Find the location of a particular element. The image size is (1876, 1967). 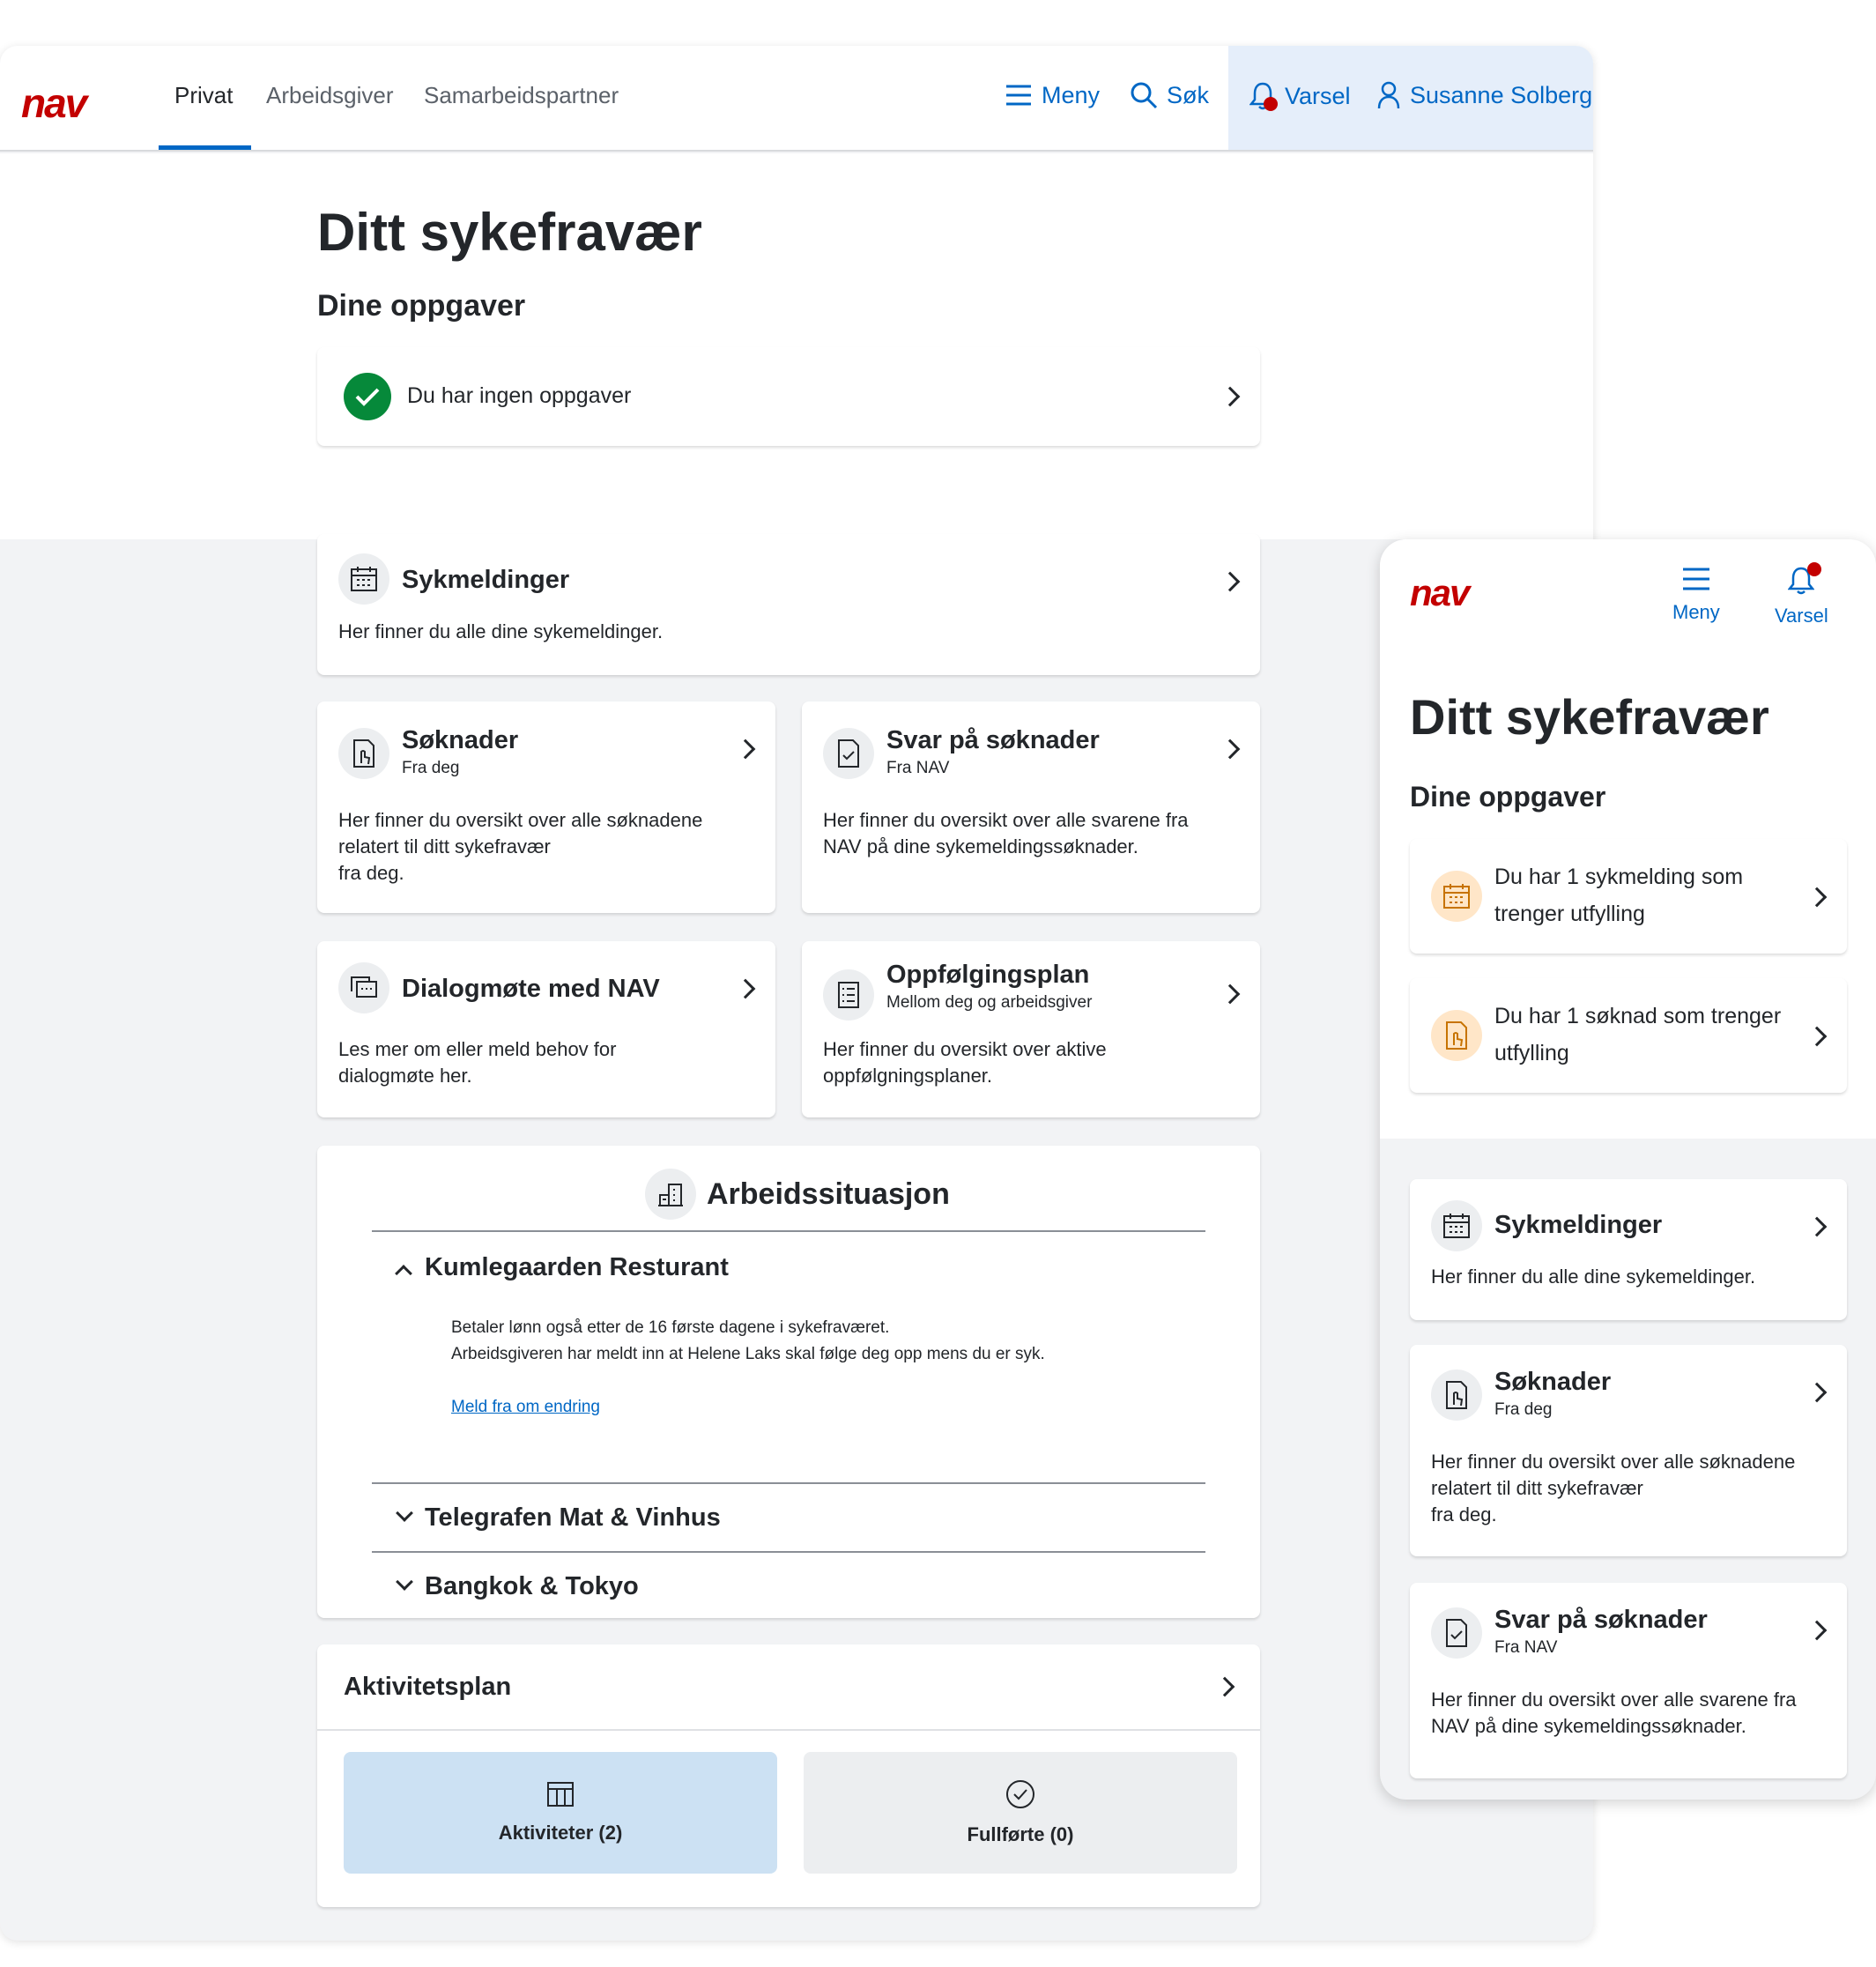

activities-button: Aktiviteter (2) is located at coordinates (560, 1813).